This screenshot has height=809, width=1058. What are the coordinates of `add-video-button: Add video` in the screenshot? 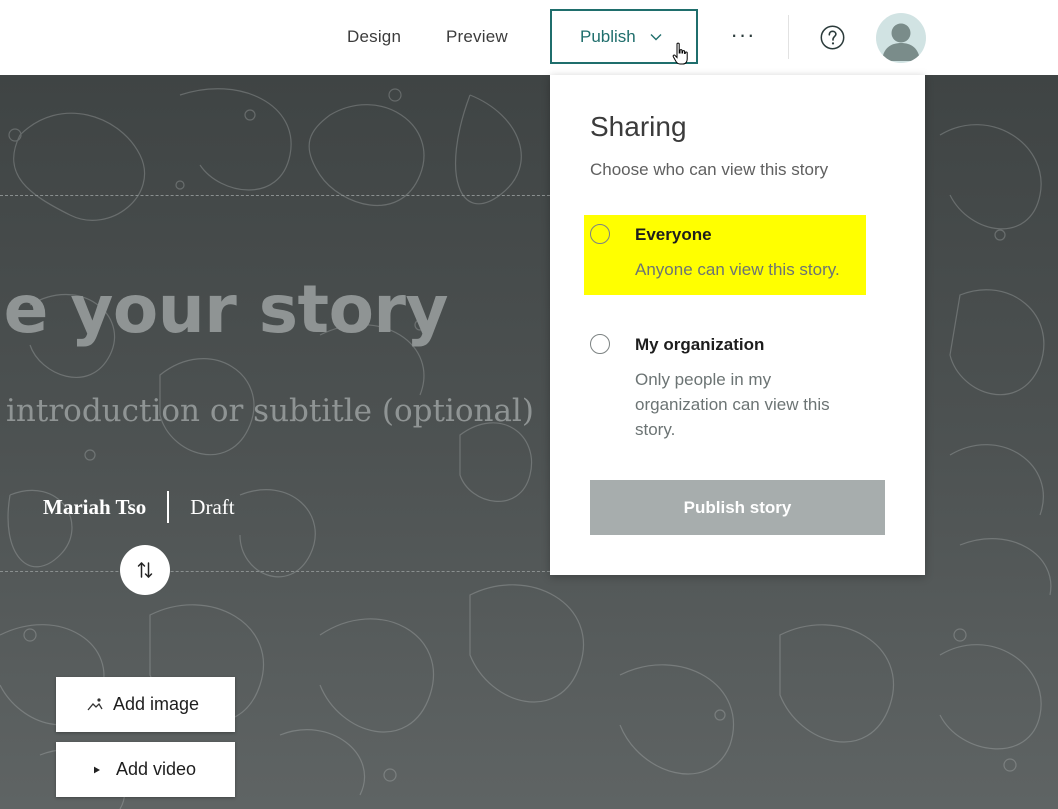 It's located at (145, 769).